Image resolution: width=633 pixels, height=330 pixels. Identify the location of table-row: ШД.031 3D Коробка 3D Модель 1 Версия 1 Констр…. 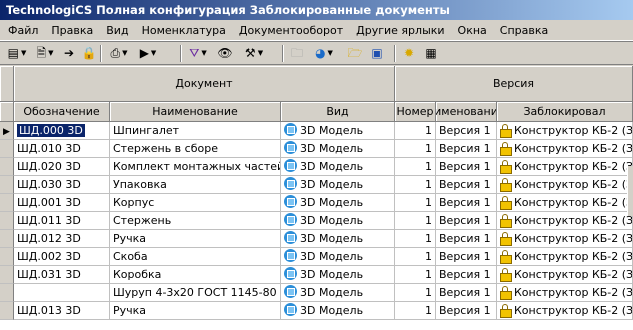
(316, 275).